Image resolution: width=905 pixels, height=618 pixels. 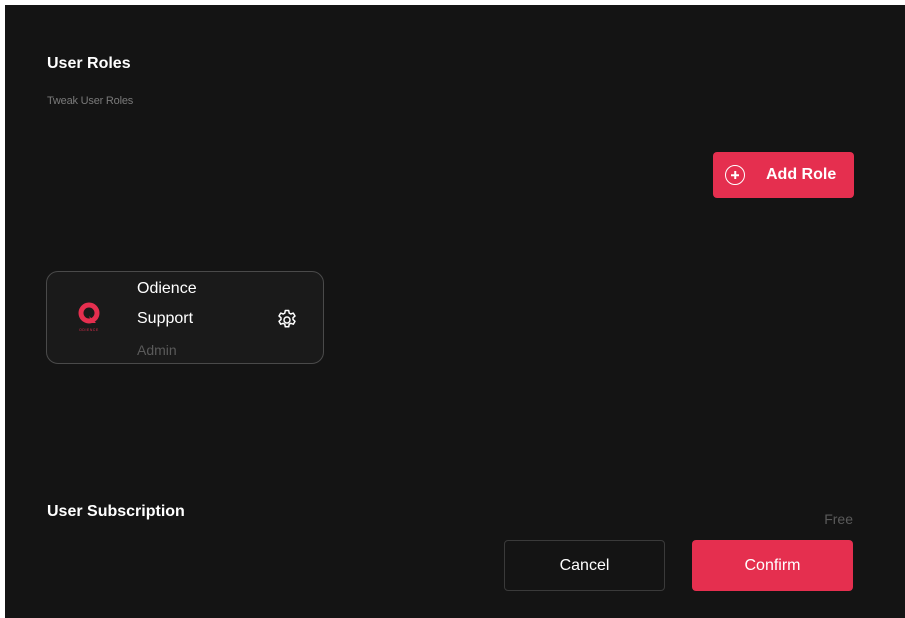 I want to click on user-roles-title: User Roles, so click(x=89, y=63).